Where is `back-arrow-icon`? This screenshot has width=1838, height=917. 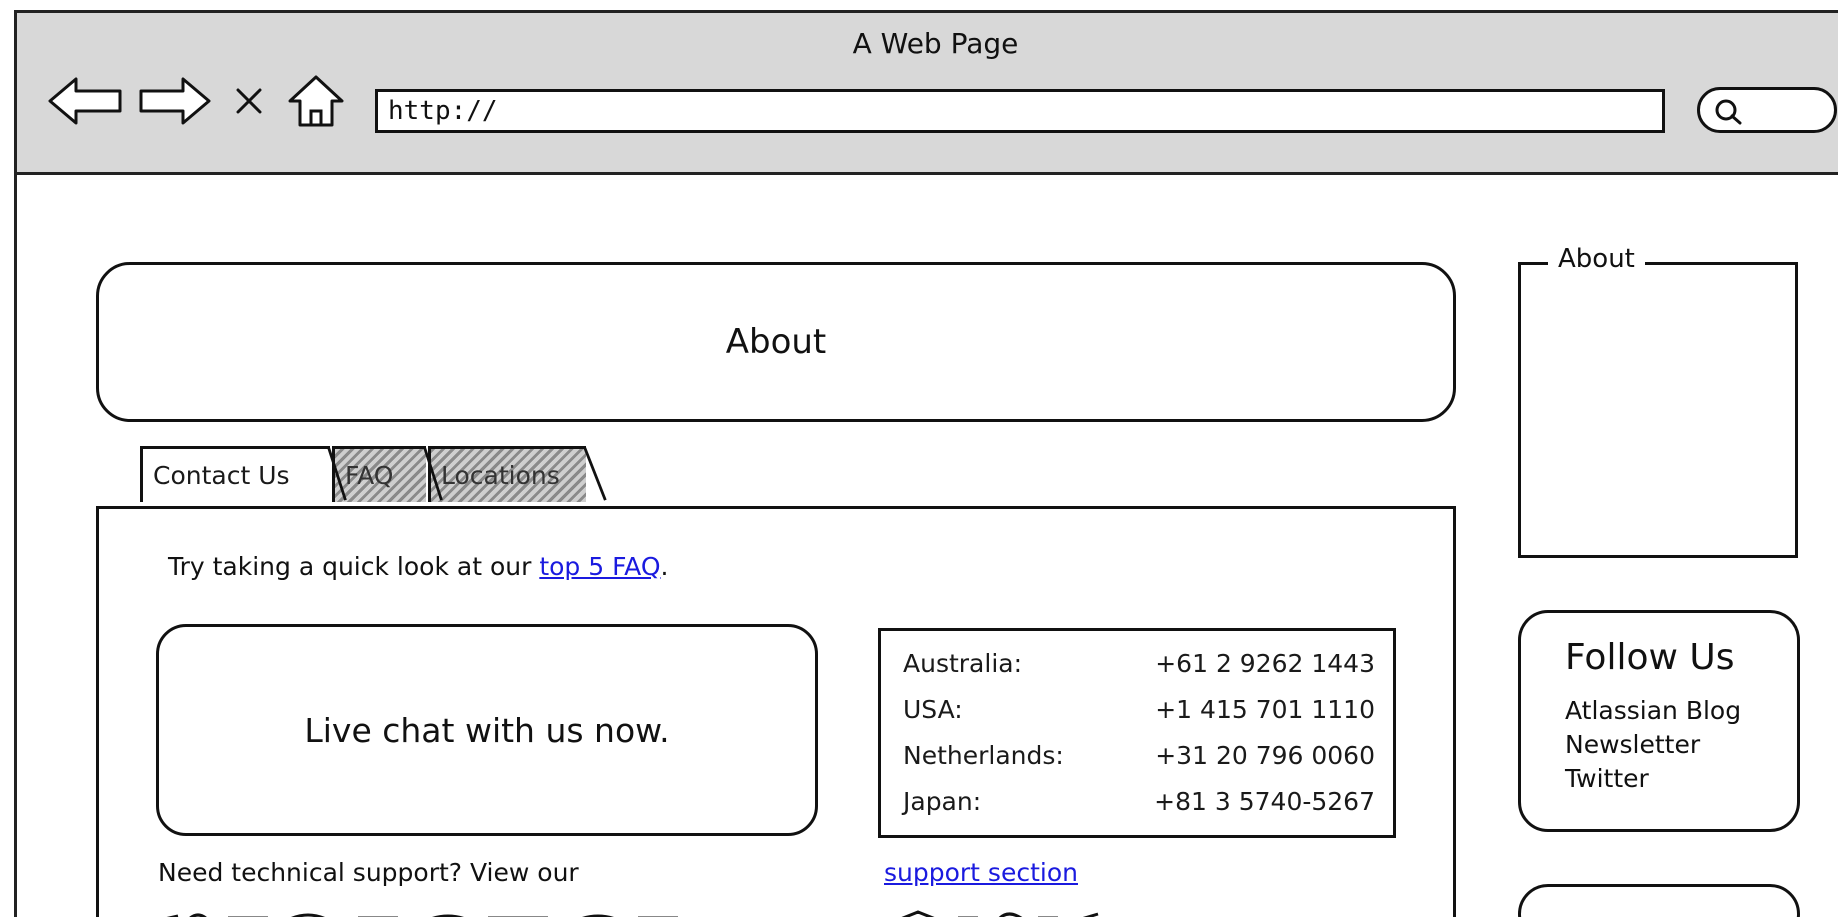
back-arrow-icon is located at coordinates (85, 101).